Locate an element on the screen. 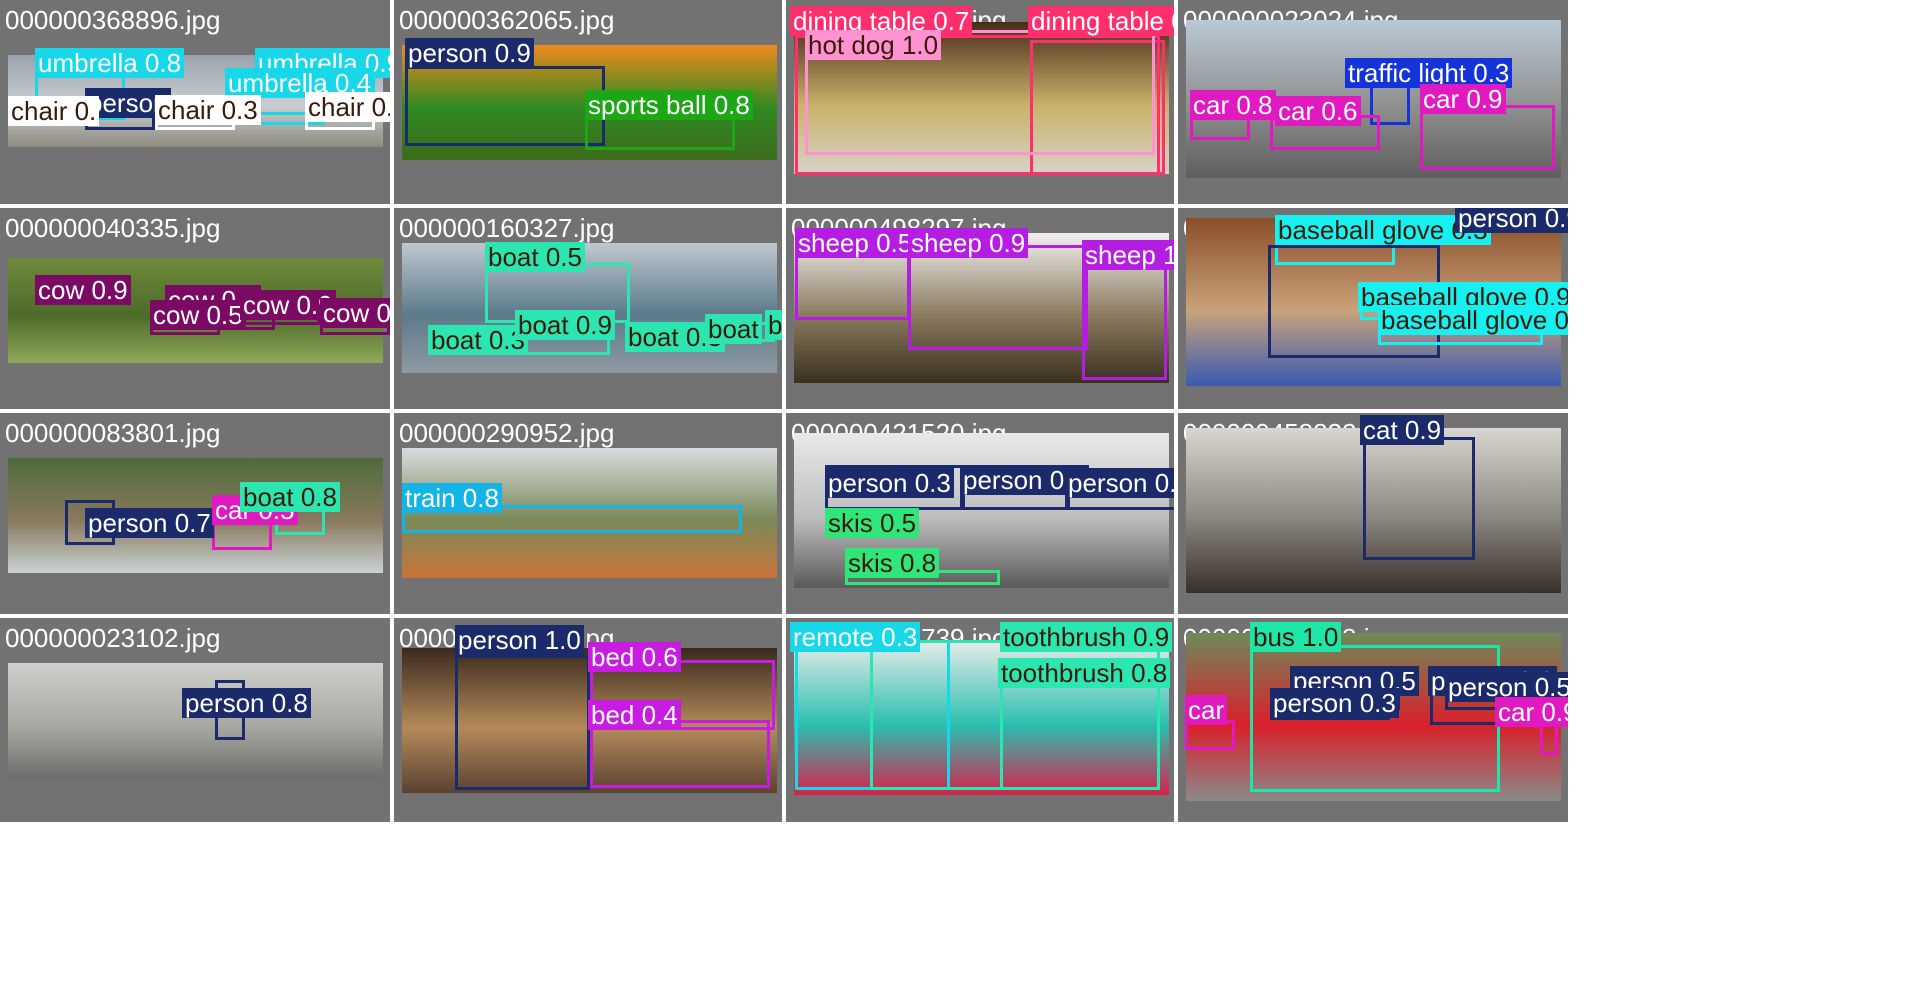 This screenshot has width=1920, height=1008. grid-cell: 000000458832.jpgcat 0.9 is located at coordinates (1373, 513).